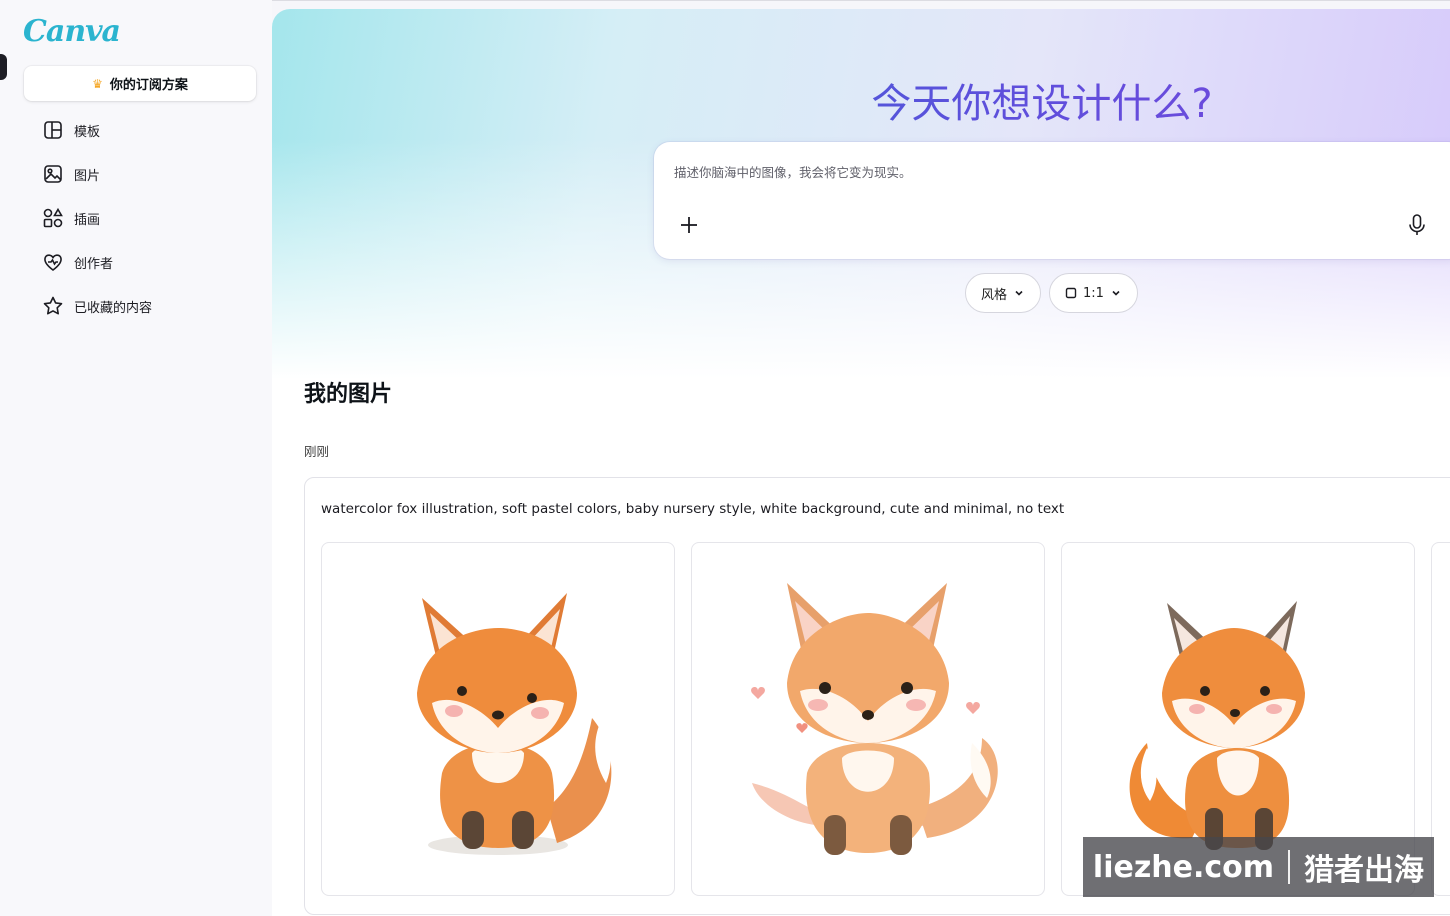  I want to click on watermark-right: 猎者出海, so click(1364, 870).